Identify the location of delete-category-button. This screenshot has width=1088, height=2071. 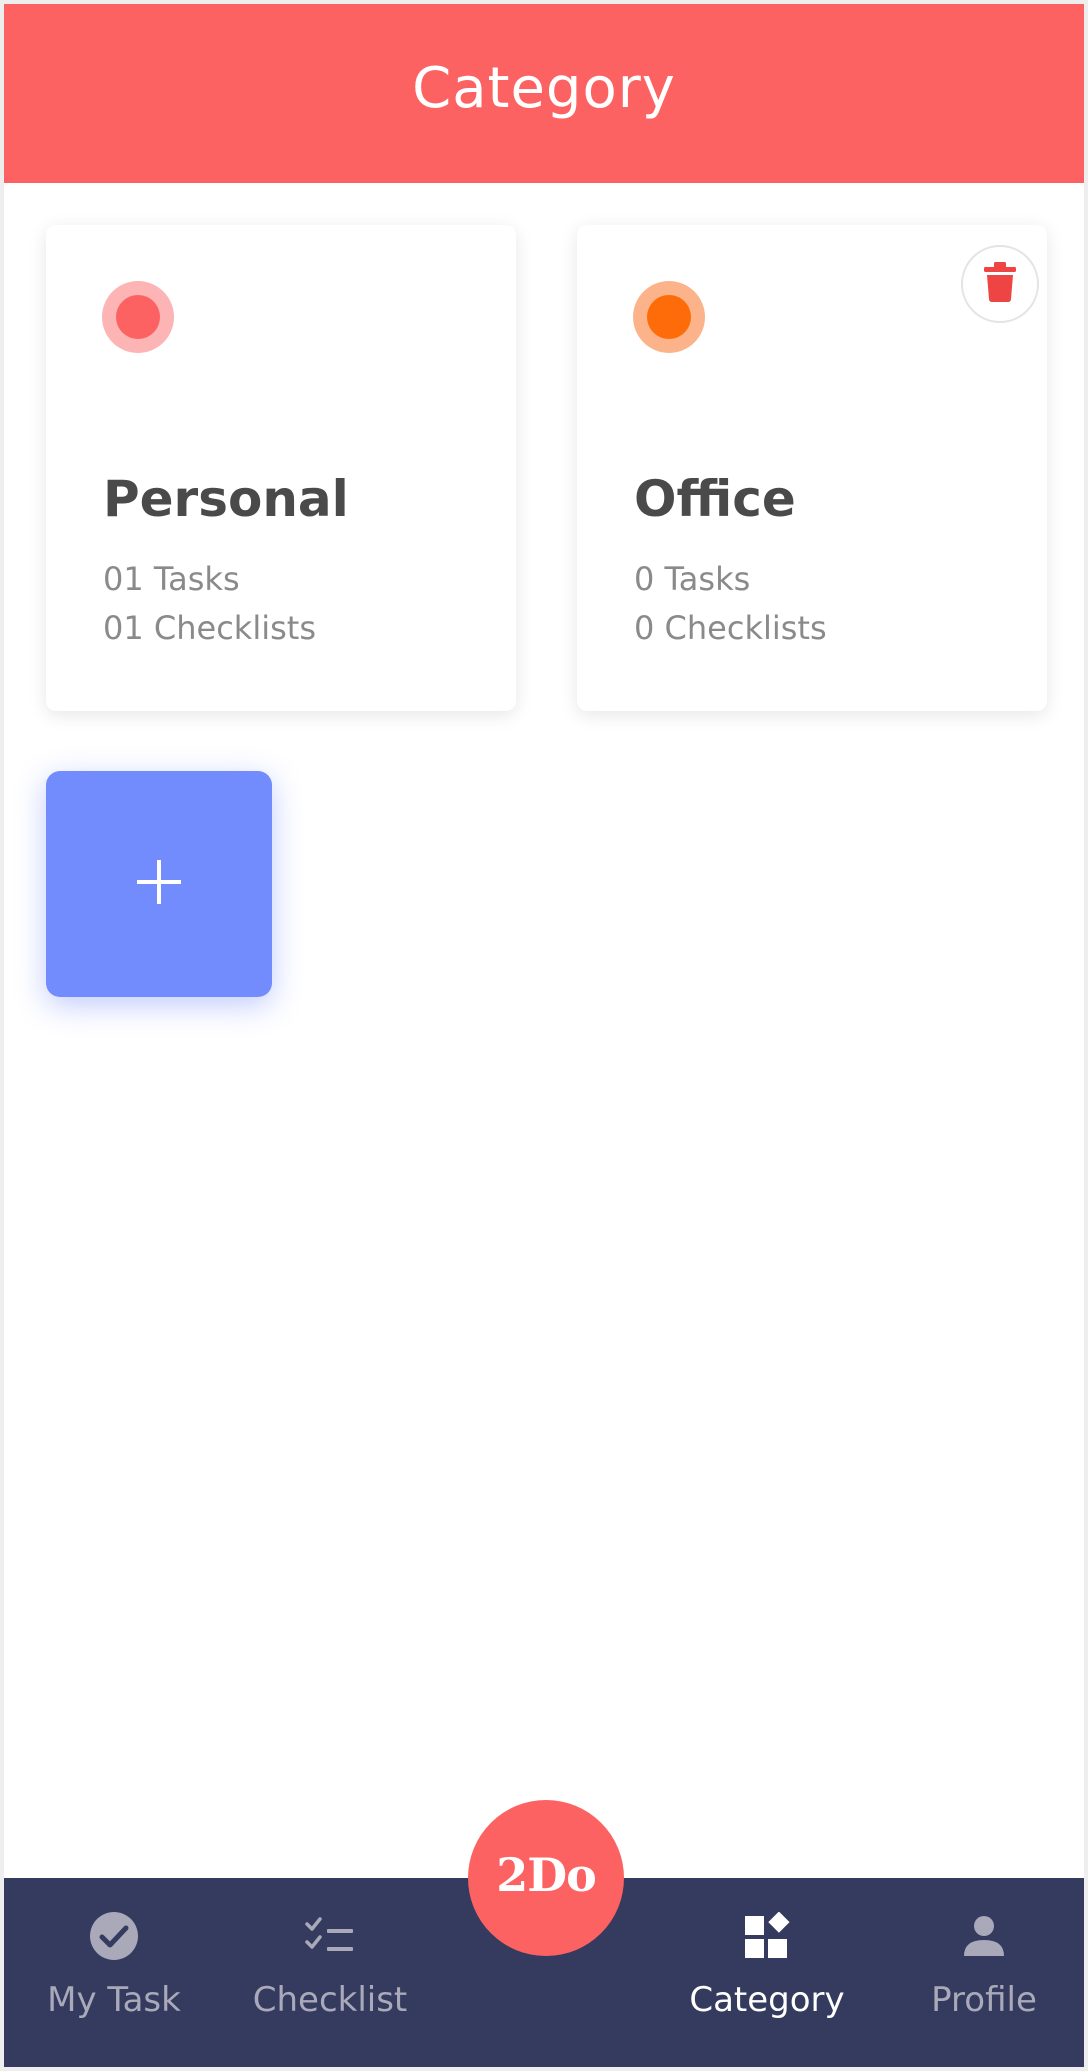
(1000, 284).